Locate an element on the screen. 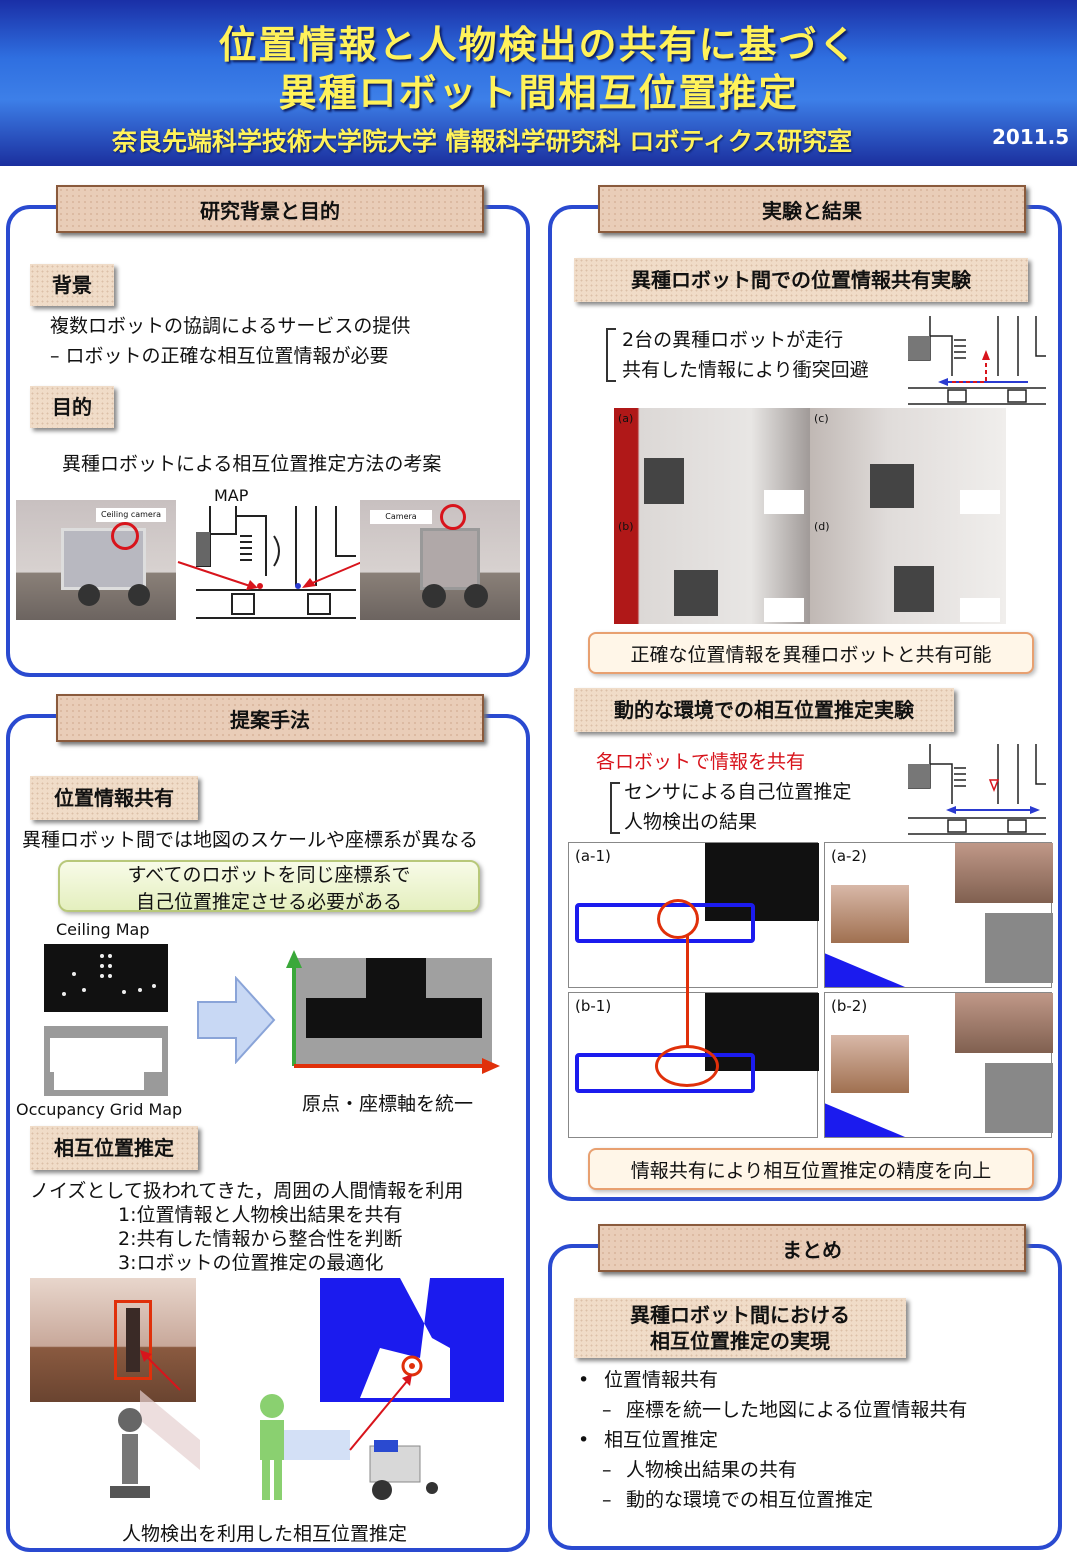 The image size is (1077, 1559). map-label: MAP is located at coordinates (231, 495).